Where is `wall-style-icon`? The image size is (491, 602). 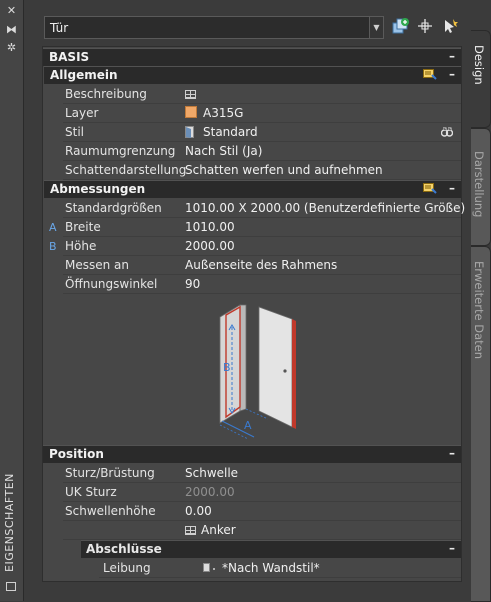
wall-style-icon is located at coordinates (209, 567).